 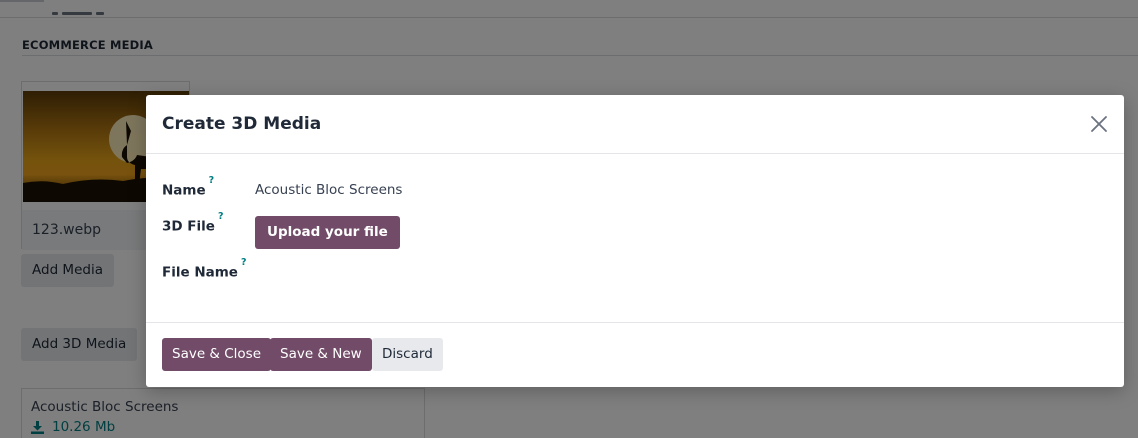 I want to click on name-help-icon: ?, so click(x=212, y=180).